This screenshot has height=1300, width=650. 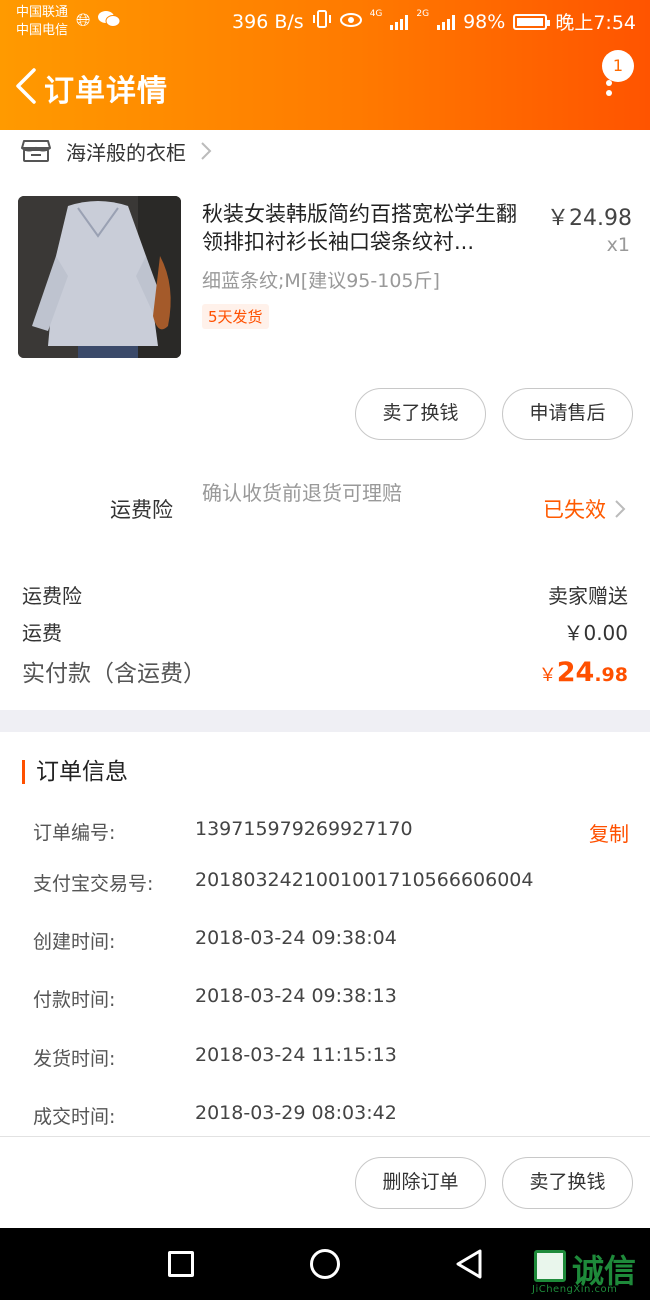 I want to click on globe-icon: 🌐︎, so click(x=83, y=20).